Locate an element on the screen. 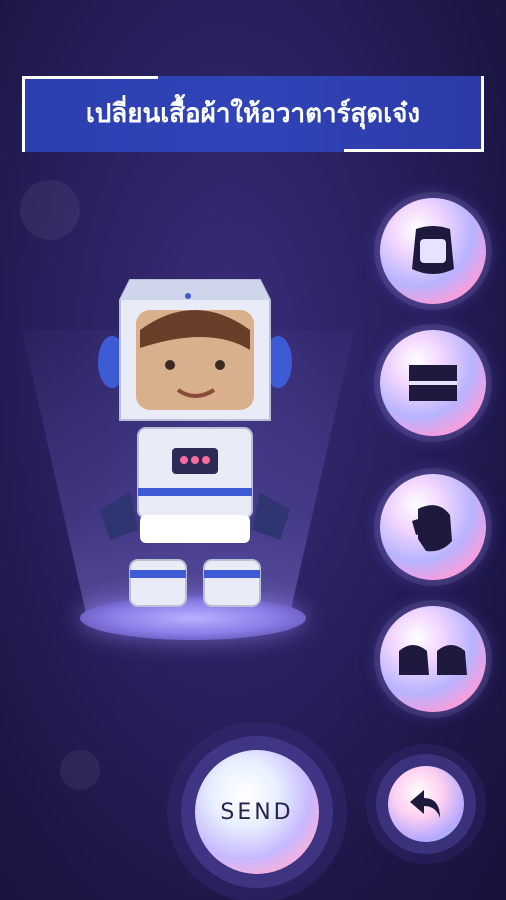 The width and height of the screenshot is (506, 900). suit-category-button is located at coordinates (433, 383).